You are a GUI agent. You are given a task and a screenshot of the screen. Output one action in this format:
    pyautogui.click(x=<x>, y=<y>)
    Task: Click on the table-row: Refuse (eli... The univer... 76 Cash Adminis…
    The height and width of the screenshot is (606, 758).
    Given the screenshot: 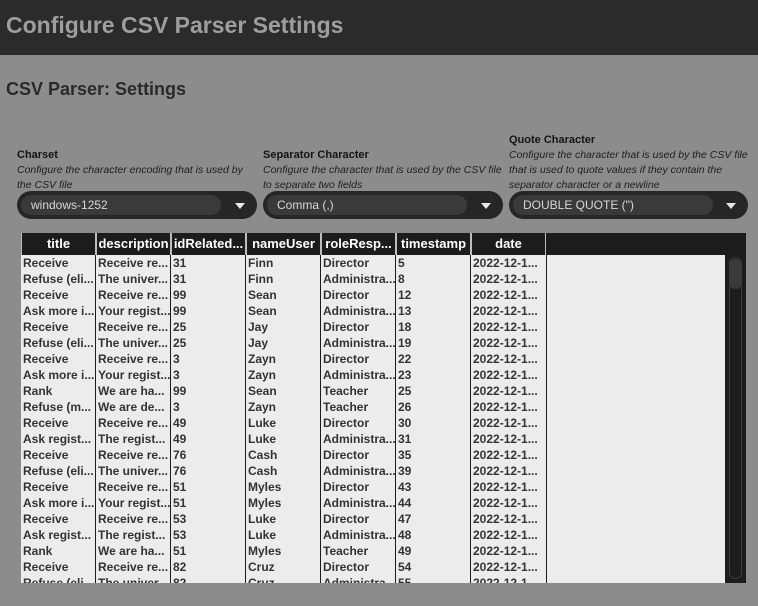 What is the action you would take?
    pyautogui.click(x=283, y=471)
    